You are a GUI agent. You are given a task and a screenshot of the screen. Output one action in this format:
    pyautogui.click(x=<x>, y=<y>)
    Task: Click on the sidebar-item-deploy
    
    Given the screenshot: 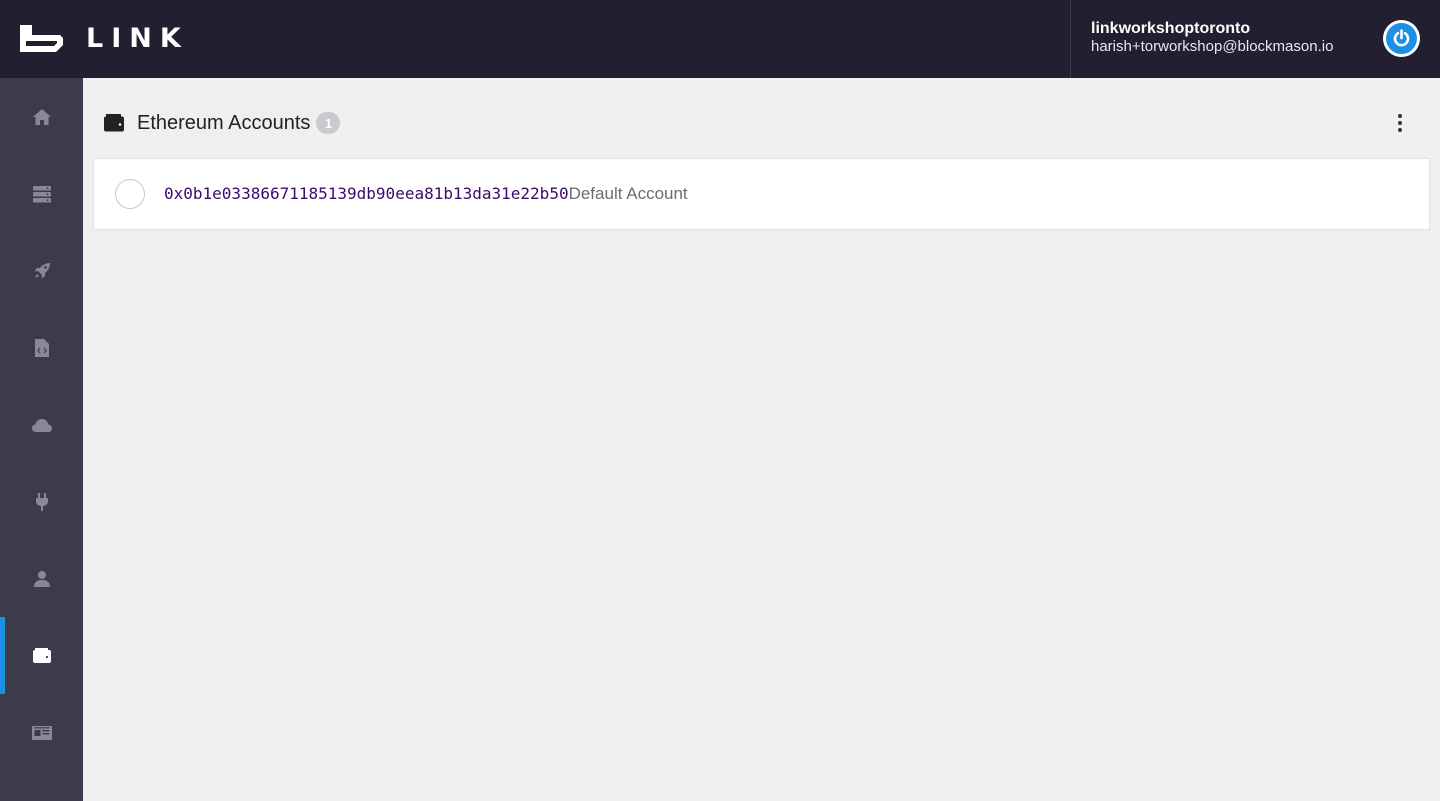 What is the action you would take?
    pyautogui.click(x=41, y=270)
    